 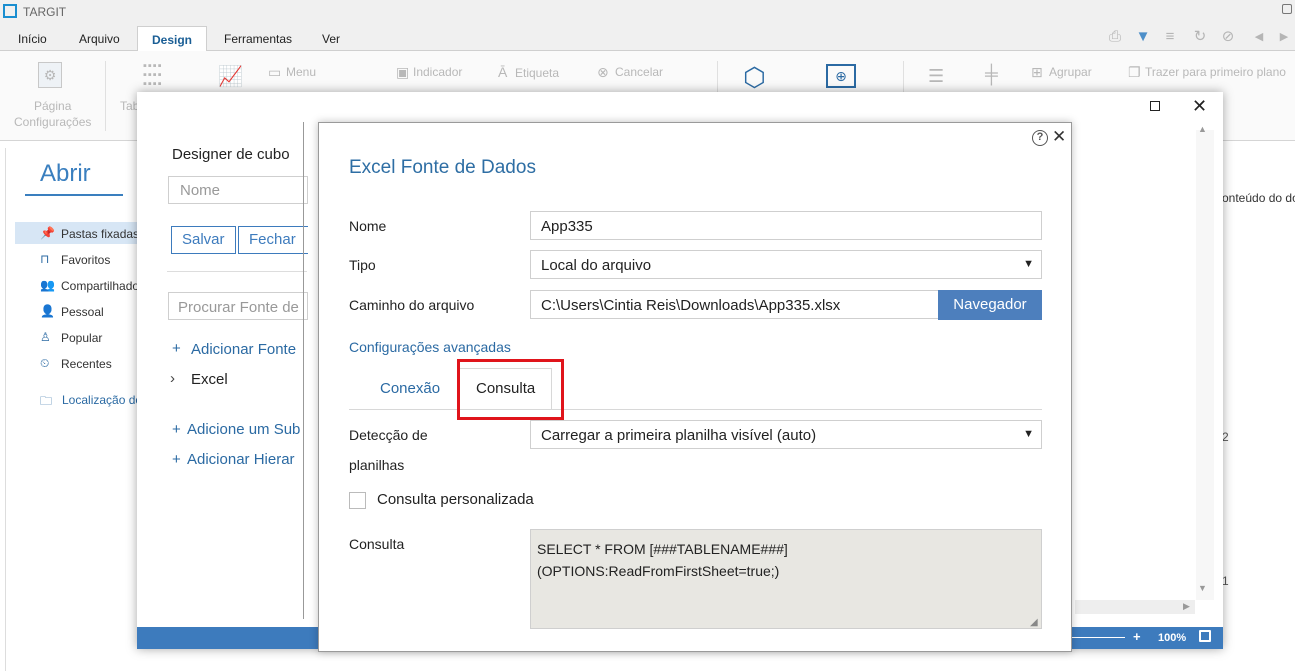 I want to click on nav-personal: Pessoal, so click(x=82, y=312).